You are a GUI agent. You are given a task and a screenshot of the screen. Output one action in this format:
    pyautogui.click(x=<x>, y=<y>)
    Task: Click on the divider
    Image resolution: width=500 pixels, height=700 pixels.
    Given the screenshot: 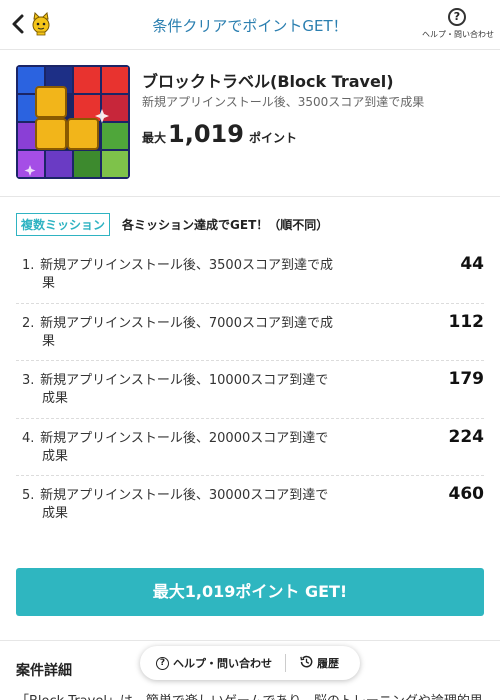 What is the action you would take?
    pyautogui.click(x=250, y=640)
    